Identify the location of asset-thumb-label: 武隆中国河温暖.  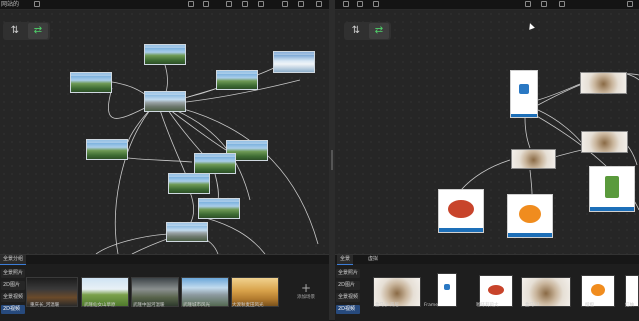
(149, 305).